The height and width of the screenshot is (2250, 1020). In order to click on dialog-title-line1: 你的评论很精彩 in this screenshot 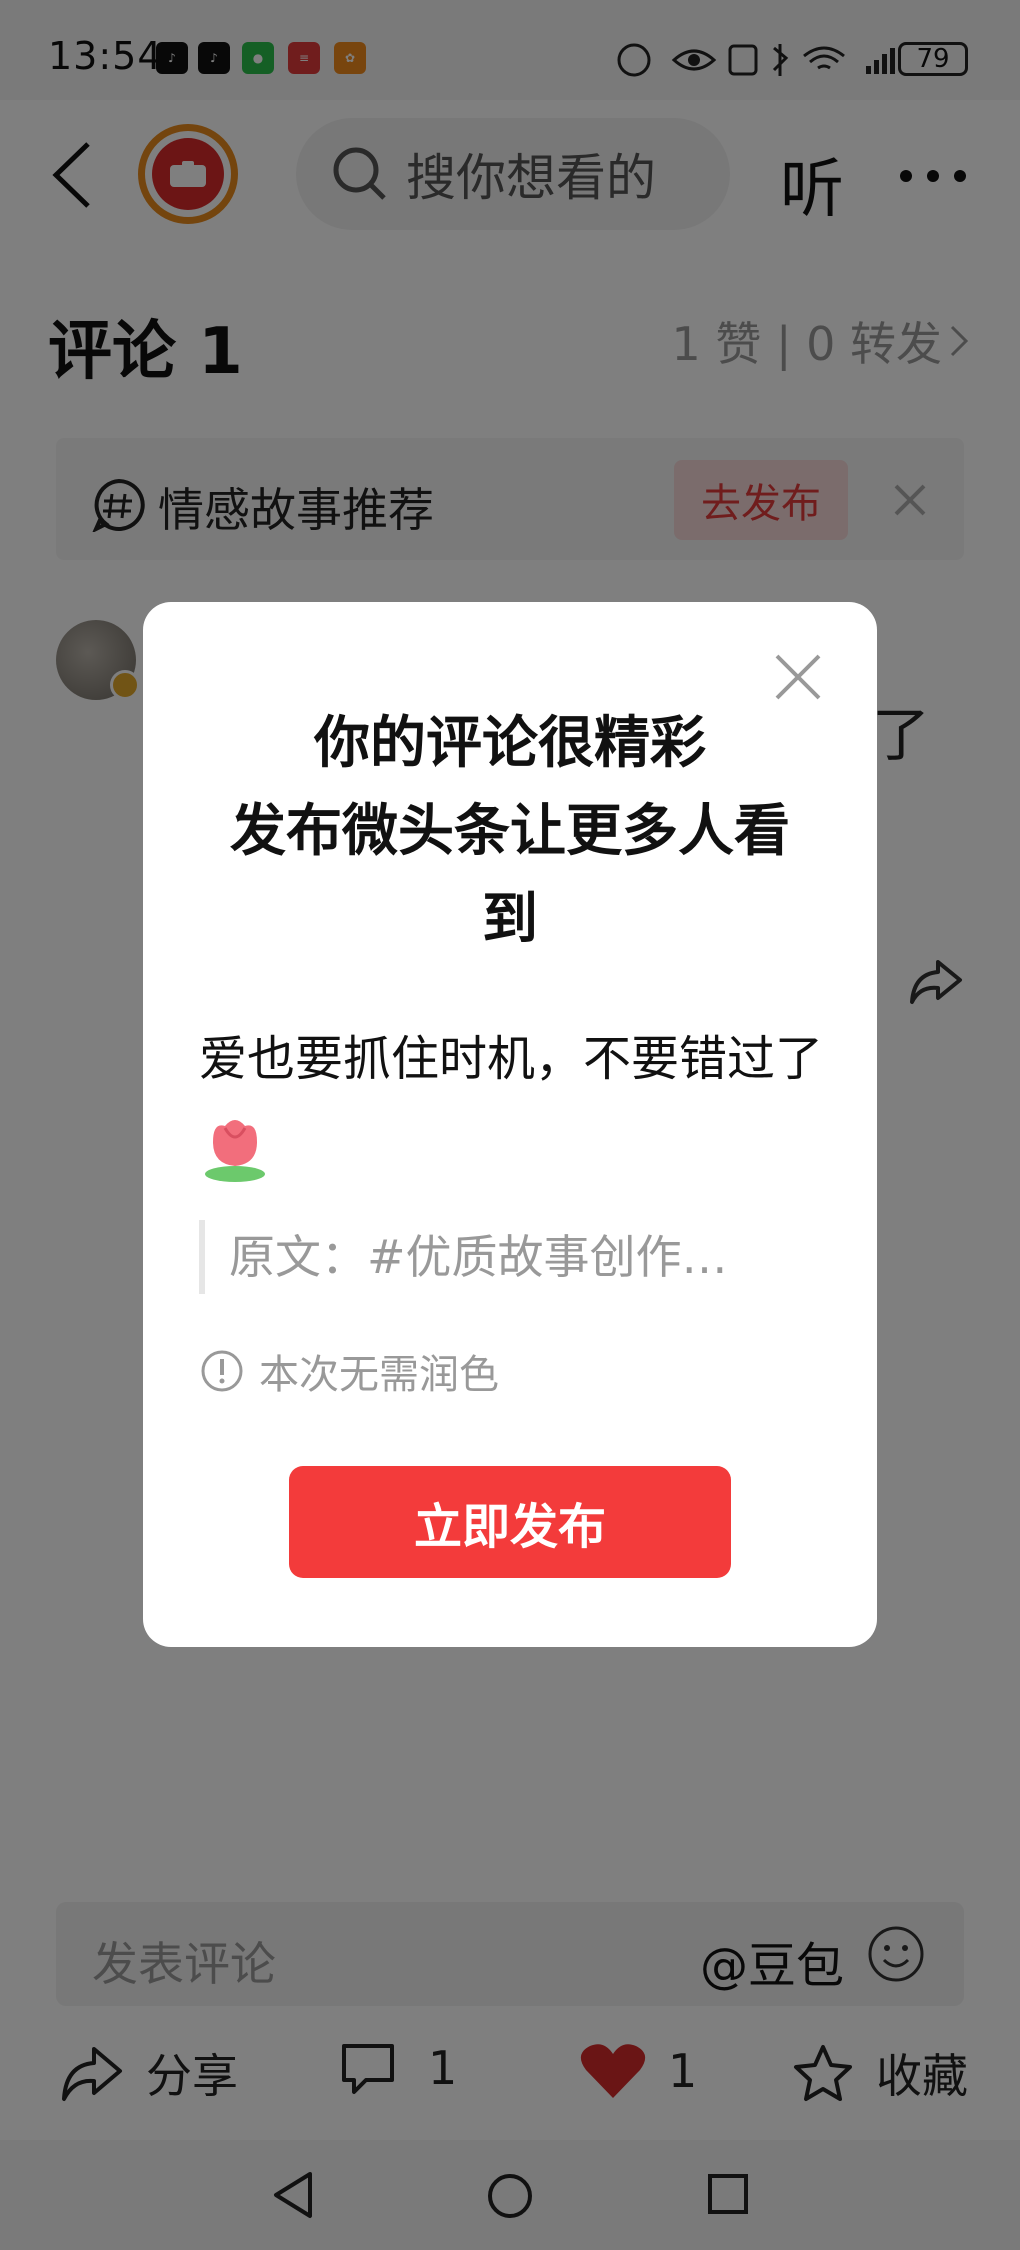, I will do `click(510, 743)`.